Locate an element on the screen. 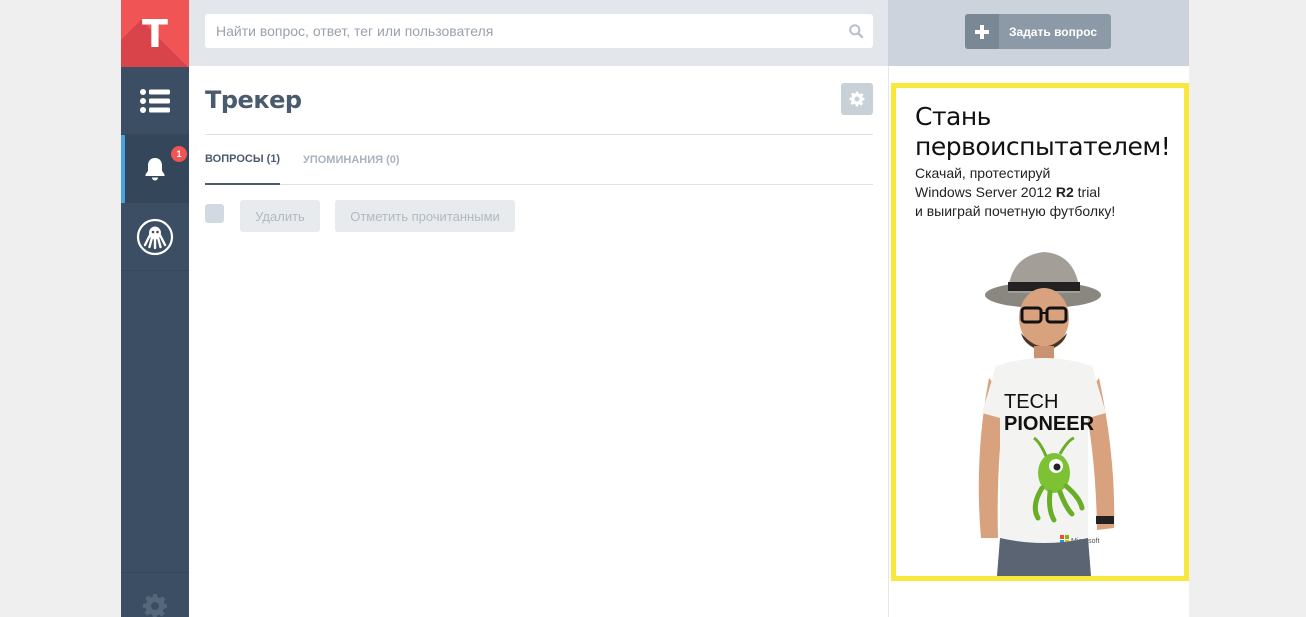 The width and height of the screenshot is (1306, 617). ask-question-label: Задать вопрос is located at coordinates (1053, 31).